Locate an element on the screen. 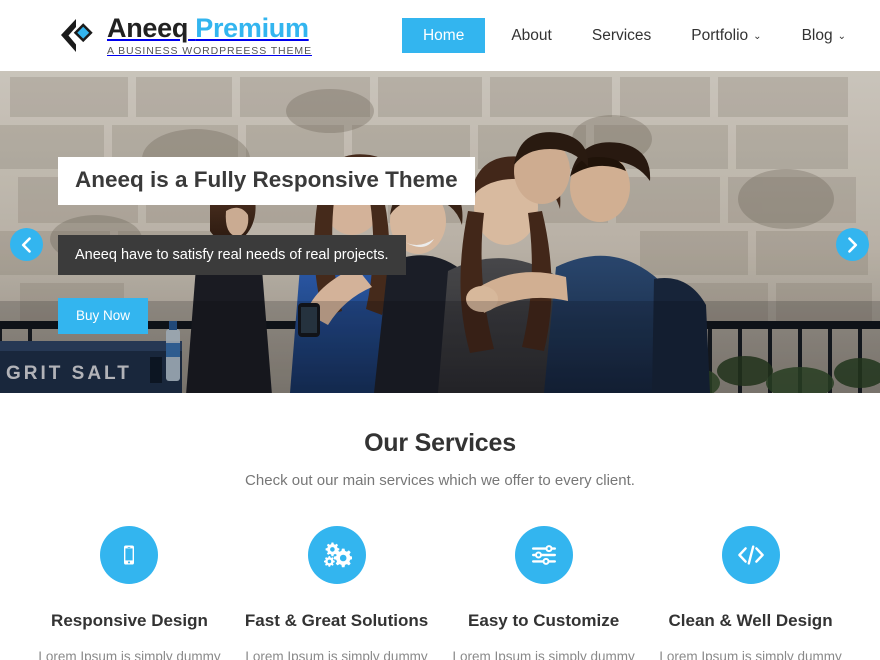 This screenshot has width=880, height=660. brand-title-word1: Aneeq is located at coordinates (148, 28).